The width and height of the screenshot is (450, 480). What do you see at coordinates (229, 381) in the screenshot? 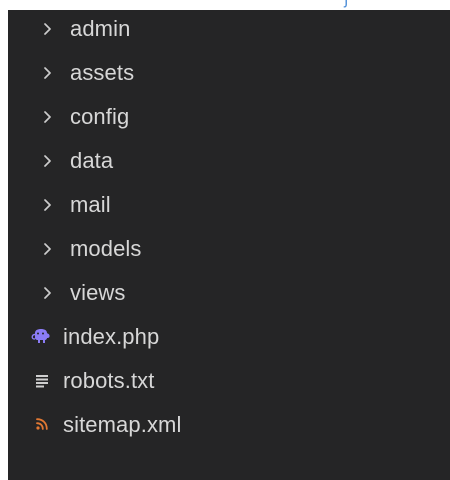
I see `tree-item-robots-txt: robots.txt` at bounding box center [229, 381].